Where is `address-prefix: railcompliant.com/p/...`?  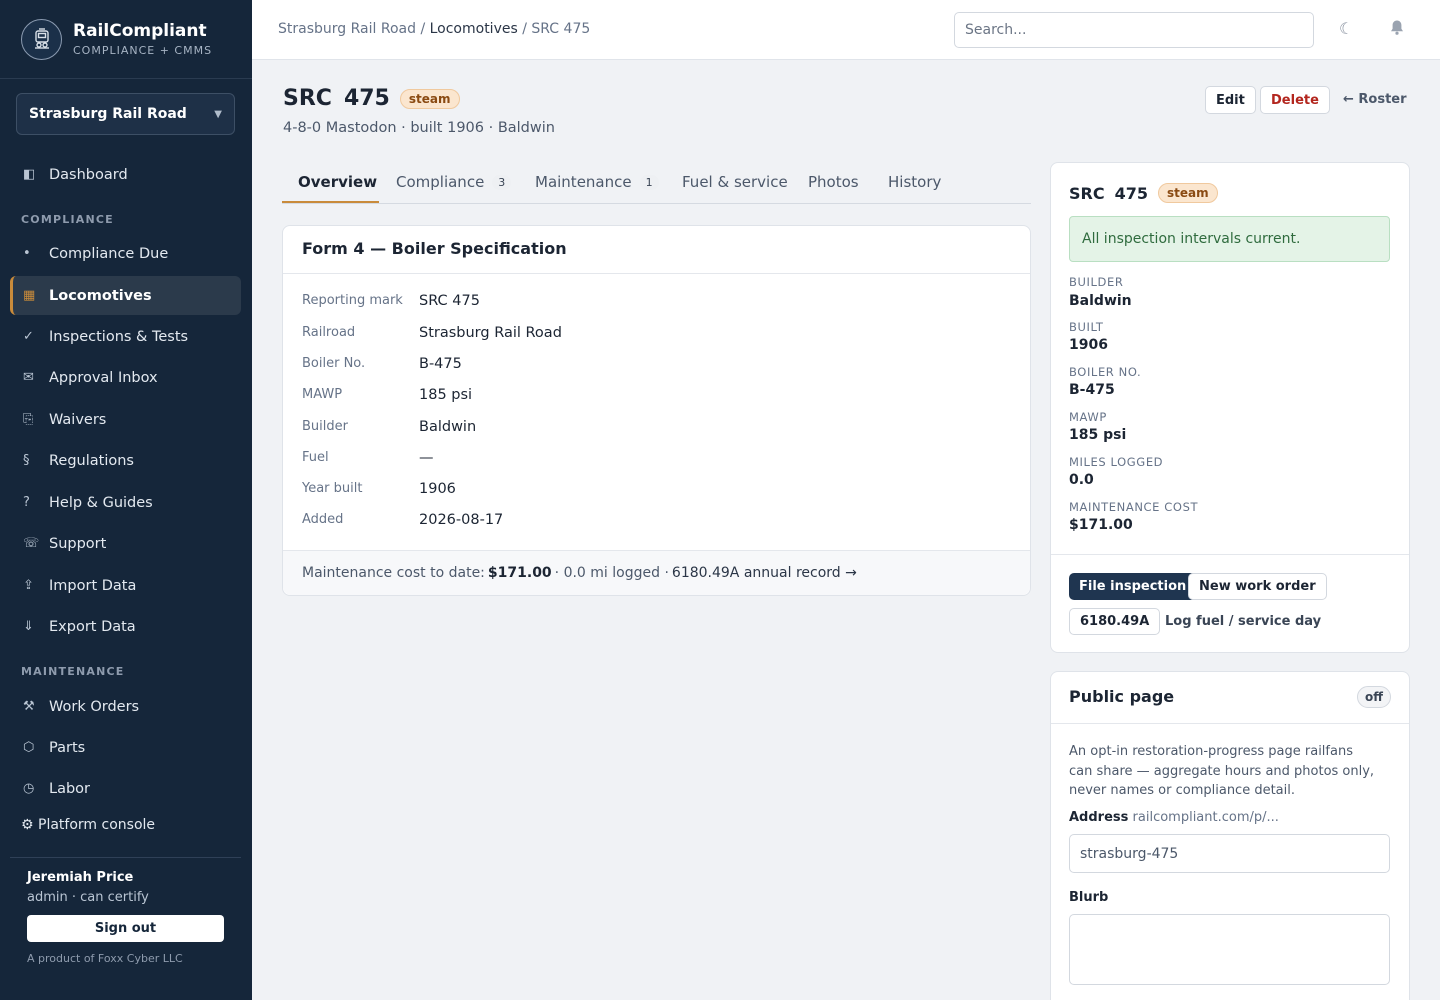 address-prefix: railcompliant.com/p/... is located at coordinates (1205, 817).